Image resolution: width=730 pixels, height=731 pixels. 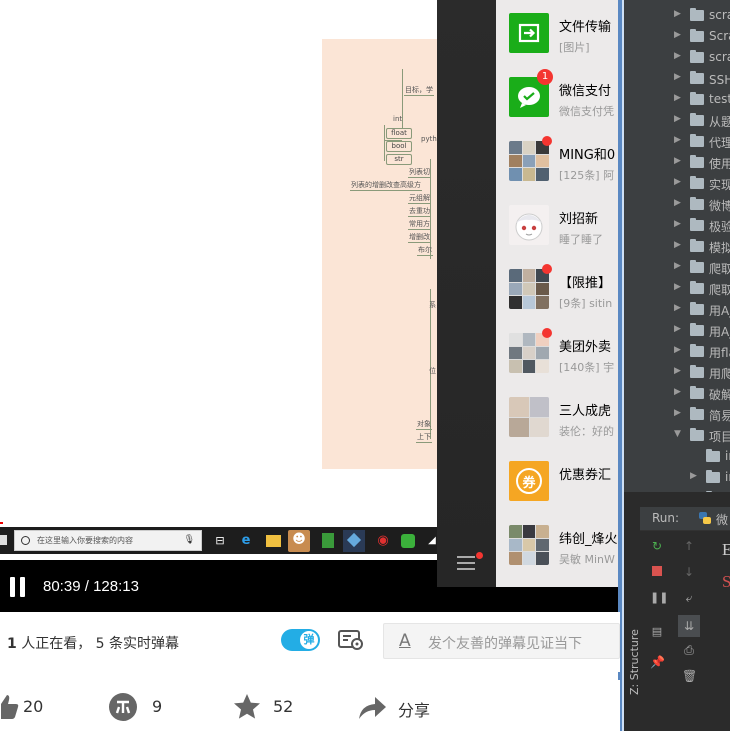 I want to click on tree-item: ▶ 模拟, so click(x=677, y=246).